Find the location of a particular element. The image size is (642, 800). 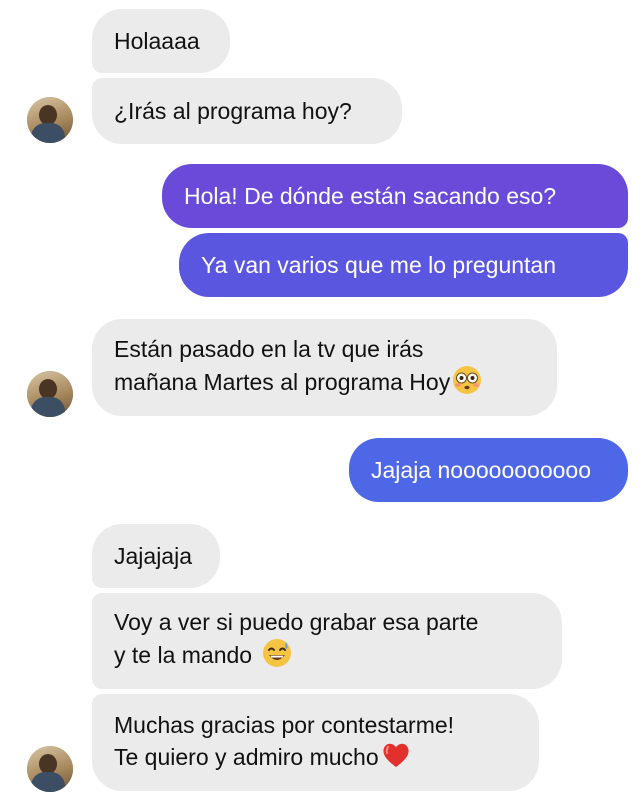

message-text: Jajaja nooooooooooo is located at coordinates (481, 470).